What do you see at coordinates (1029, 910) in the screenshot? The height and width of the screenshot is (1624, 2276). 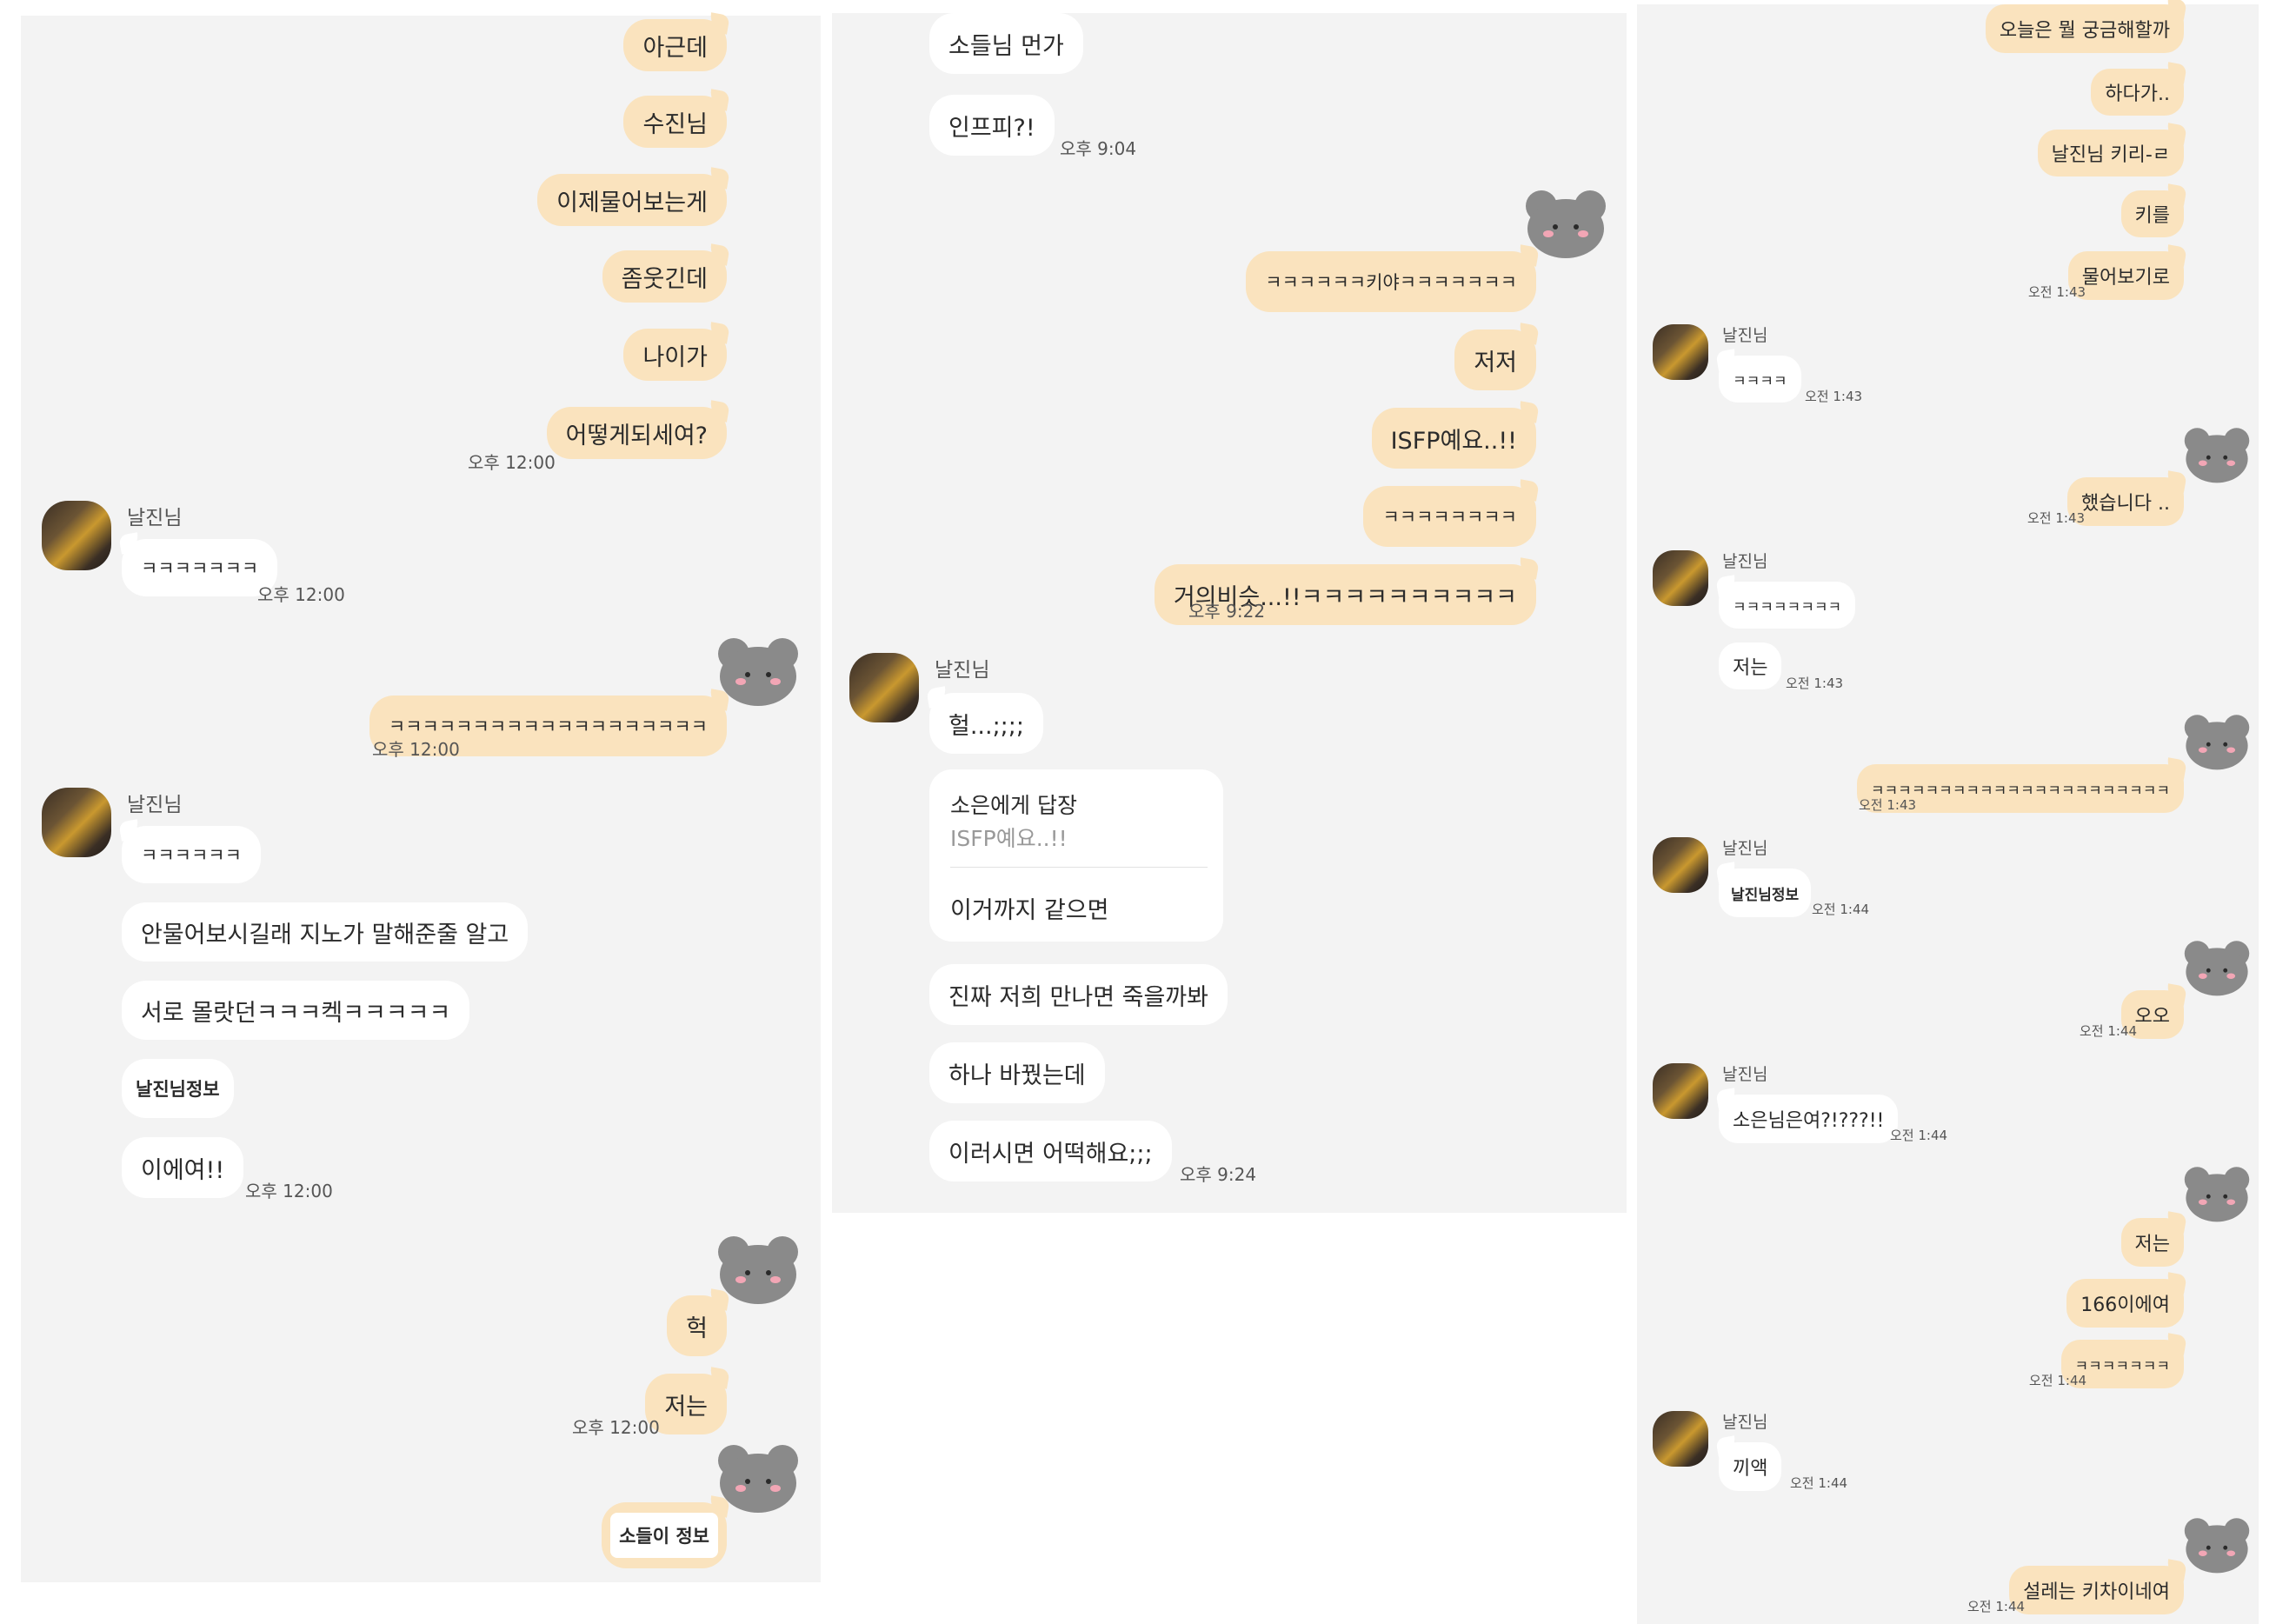 I see `reply-text: 이거까지 같으면` at bounding box center [1029, 910].